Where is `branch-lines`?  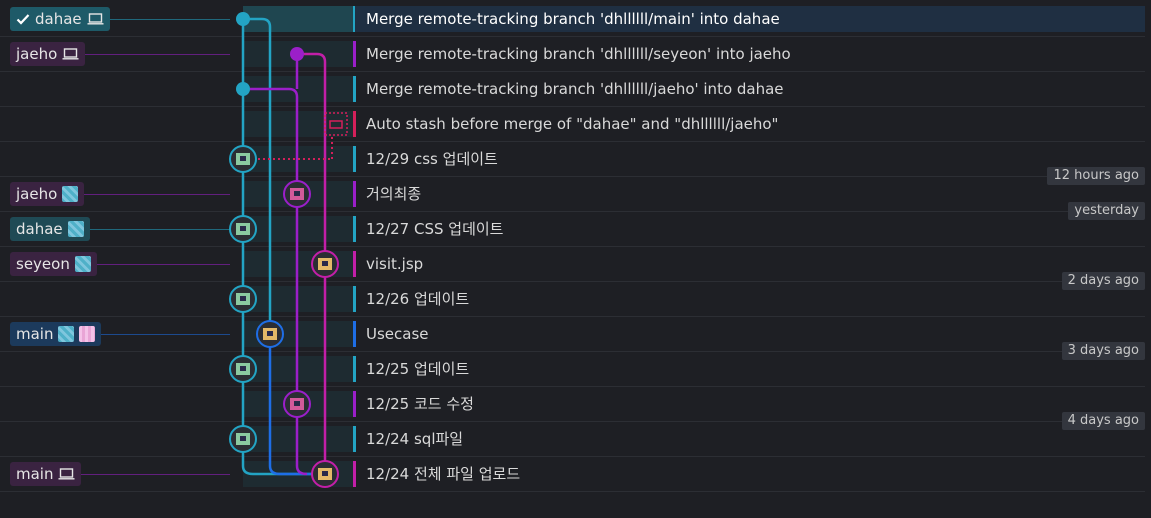
branch-lines is located at coordinates (288, 250).